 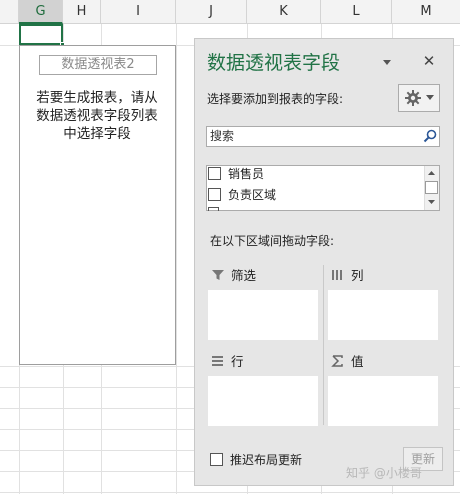 I want to click on pivot-instructions-line: 数据透视表字段列表, so click(x=97, y=116).